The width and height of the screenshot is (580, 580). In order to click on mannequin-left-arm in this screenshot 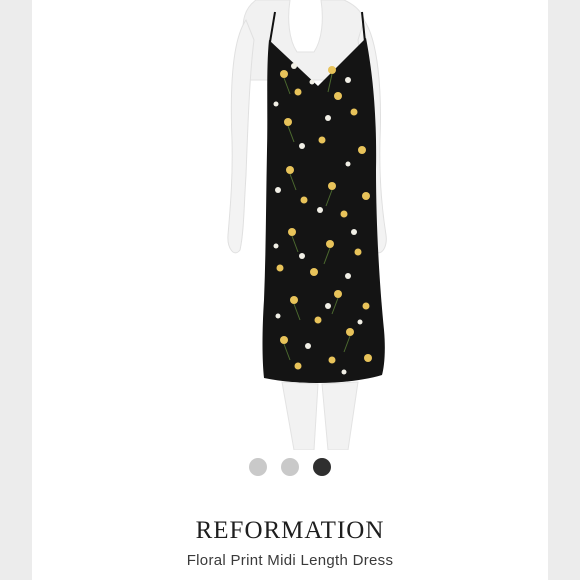, I will do `click(241, 136)`.